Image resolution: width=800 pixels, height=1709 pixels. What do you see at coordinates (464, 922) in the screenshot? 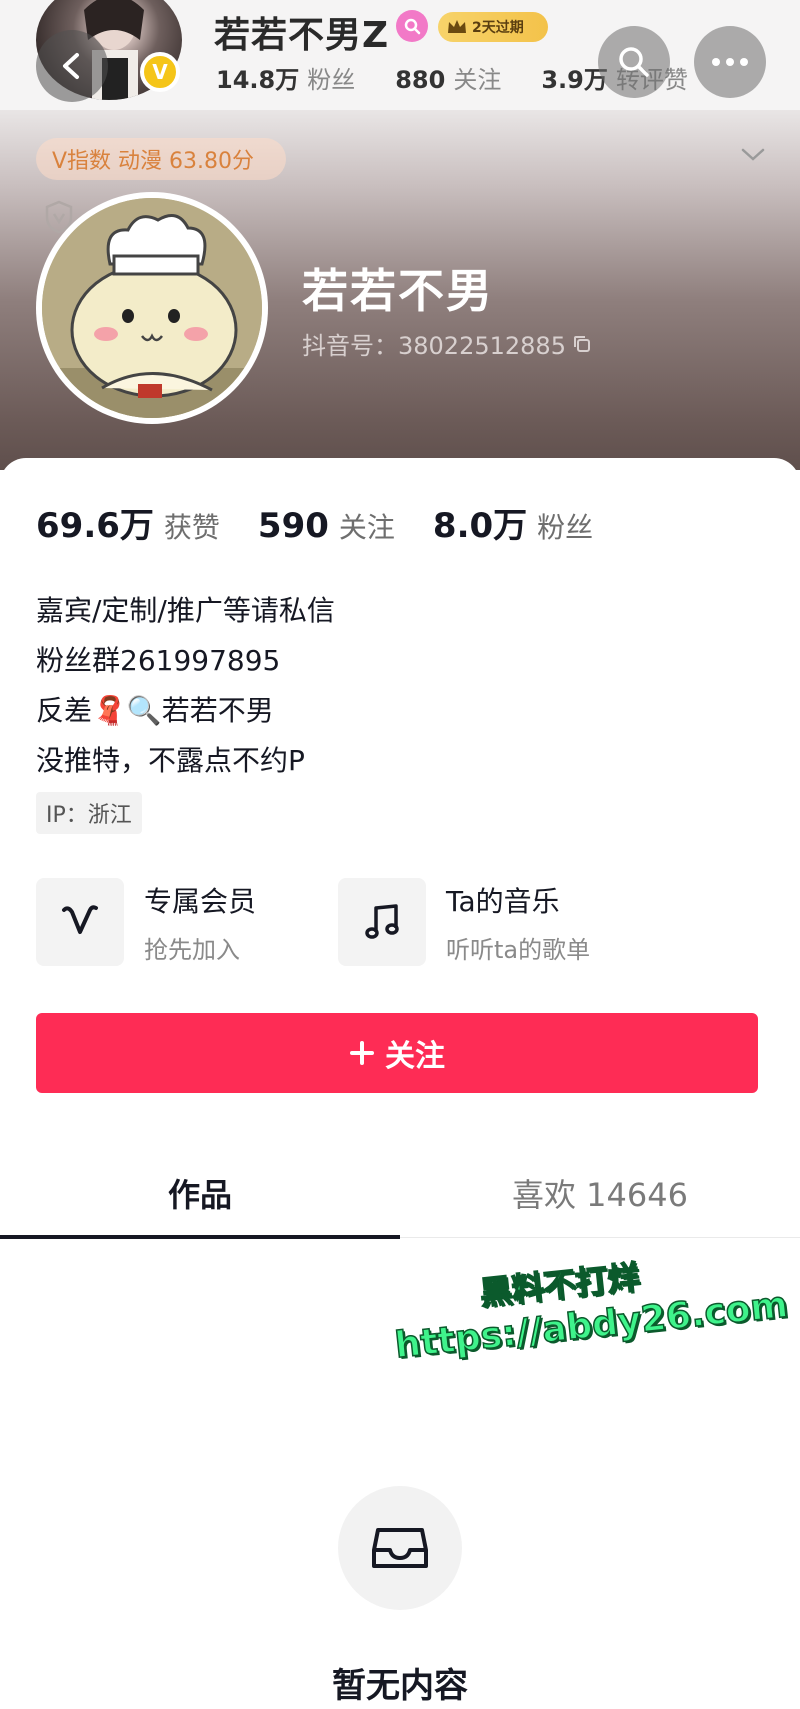
I see `feature-music: Ta的音乐 听听ta的歌单` at bounding box center [464, 922].